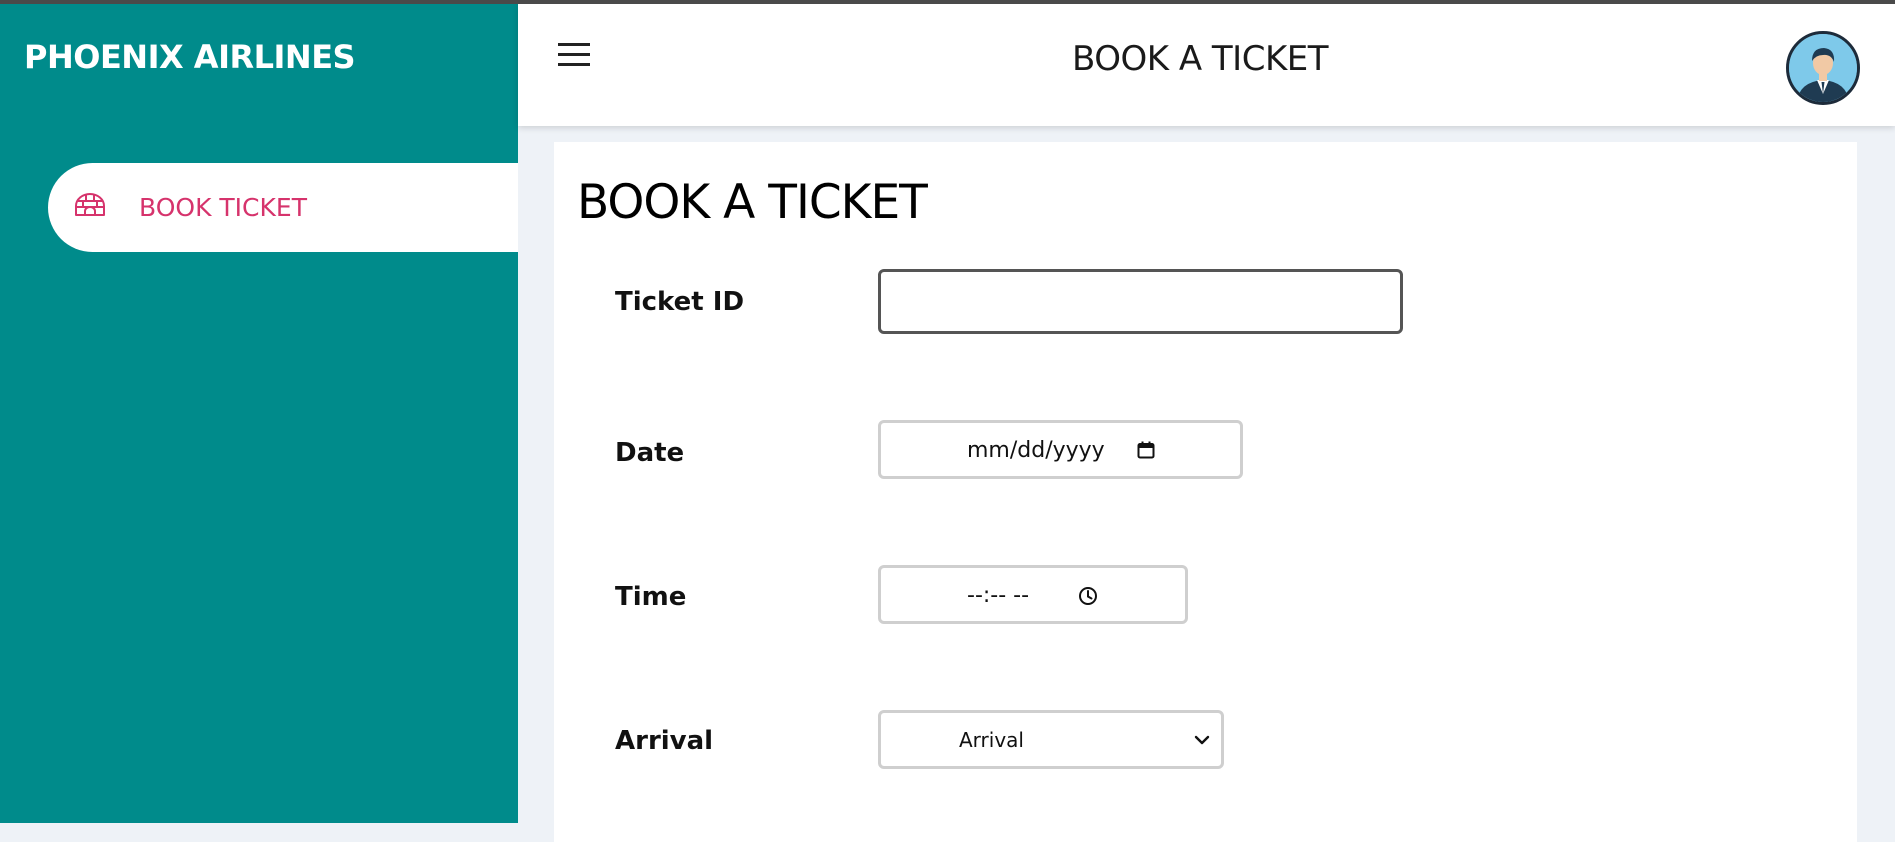 This screenshot has height=842, width=1895. I want to click on window-top-border, so click(947, 2).